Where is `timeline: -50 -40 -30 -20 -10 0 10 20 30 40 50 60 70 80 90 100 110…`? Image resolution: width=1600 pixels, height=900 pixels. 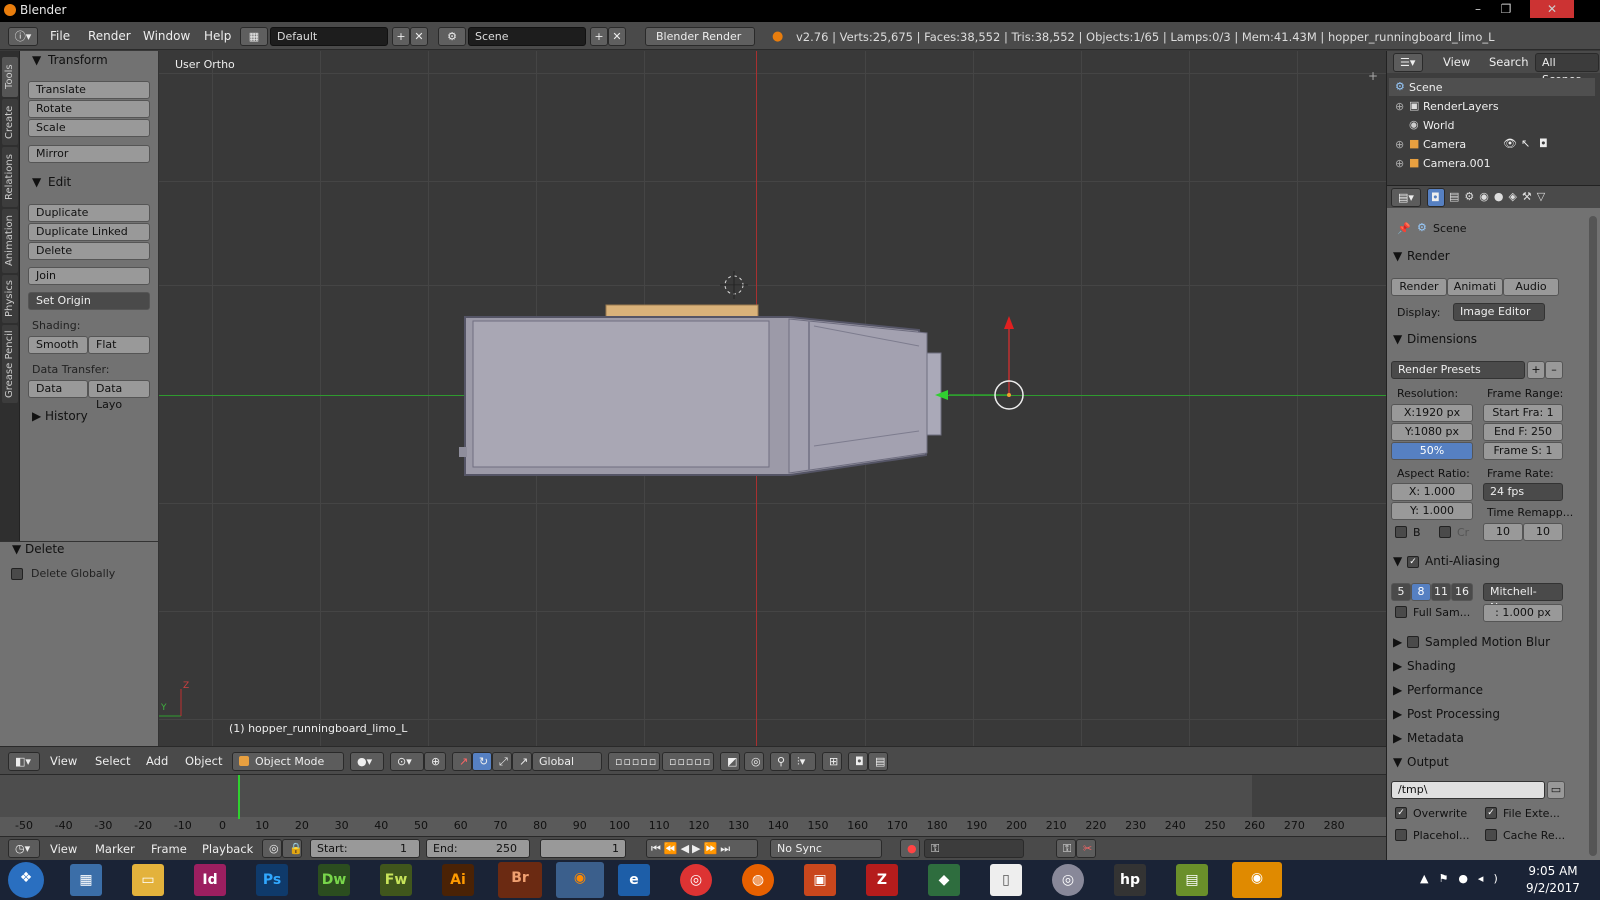 timeline: -50 -40 -30 -20 -10 0 10 20 30 40 50 60 70 80 90 100 110… is located at coordinates (693, 805).